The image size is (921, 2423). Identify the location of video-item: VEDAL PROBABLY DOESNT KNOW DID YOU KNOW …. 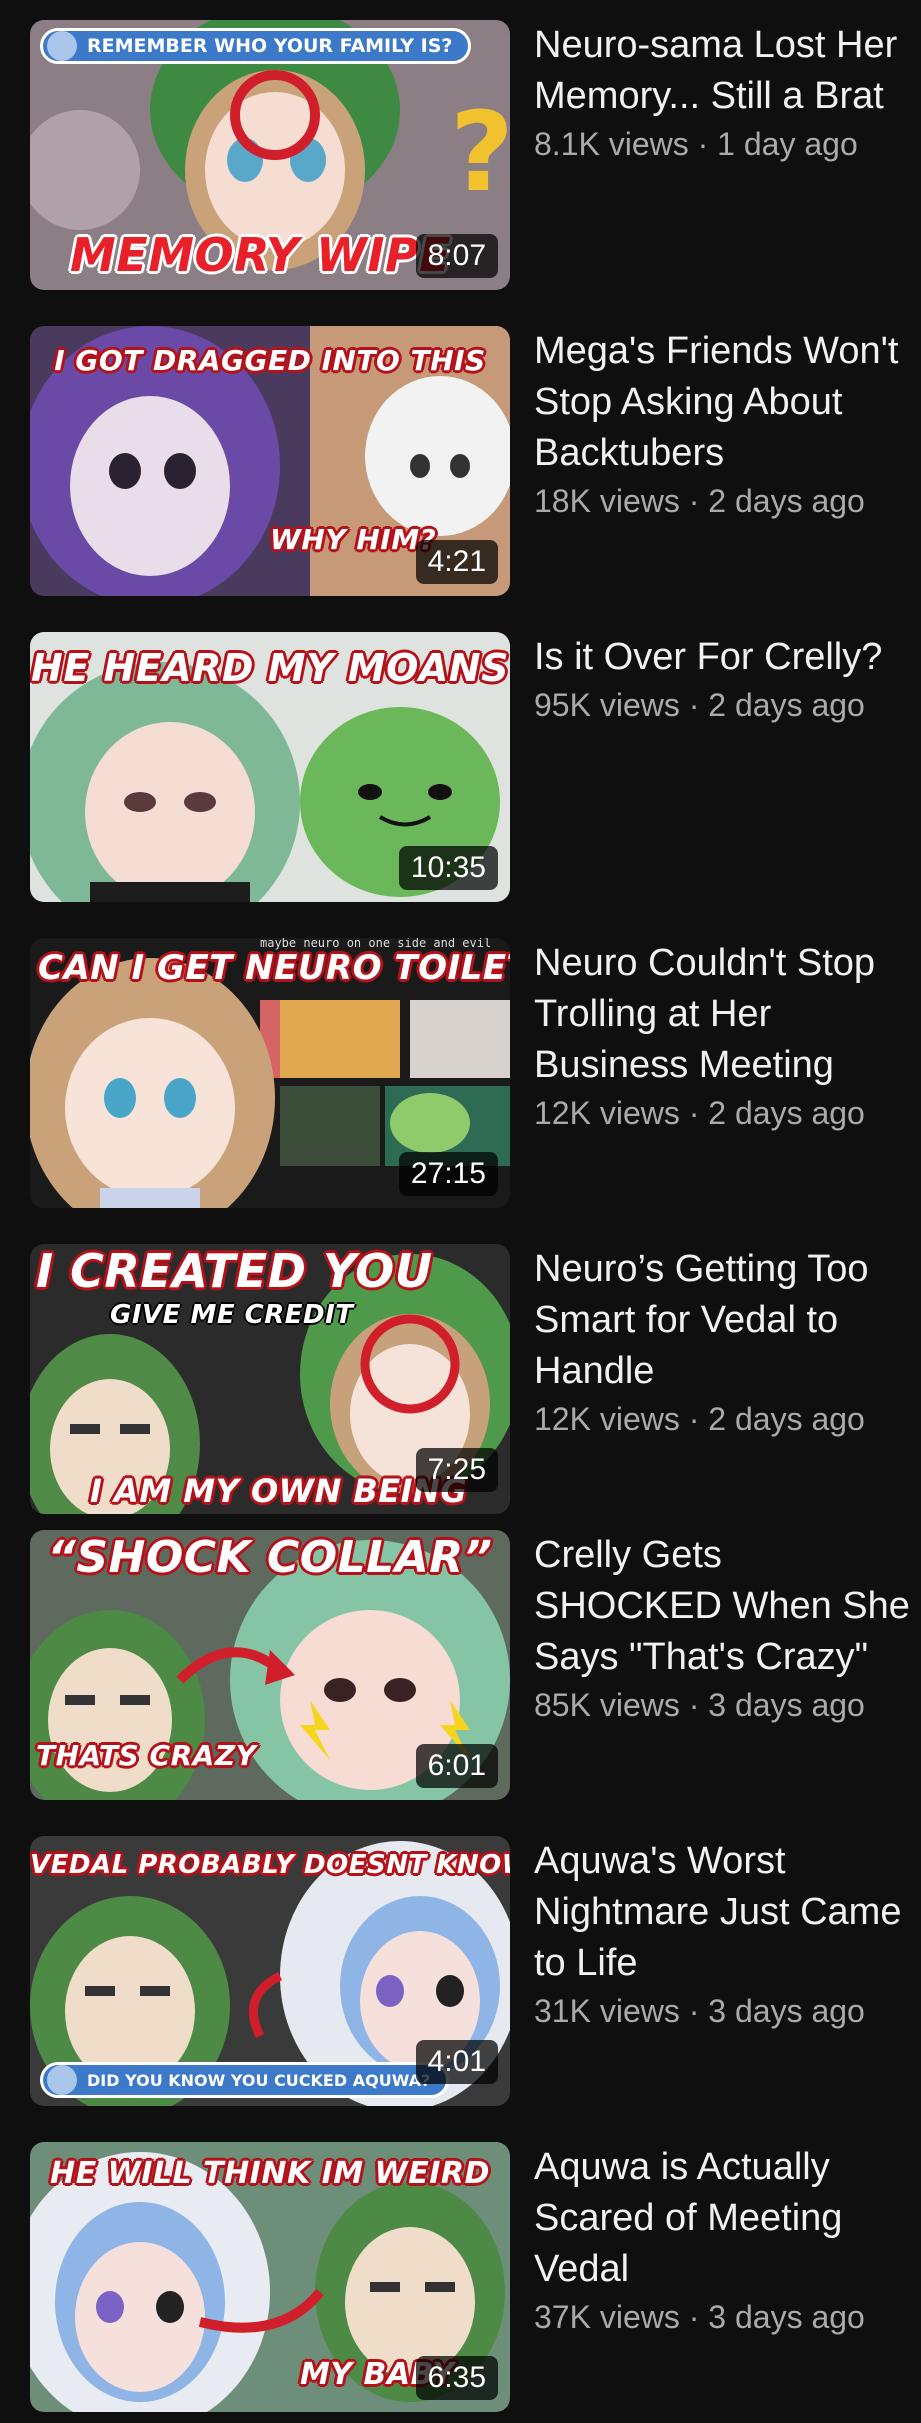
(460, 1961).